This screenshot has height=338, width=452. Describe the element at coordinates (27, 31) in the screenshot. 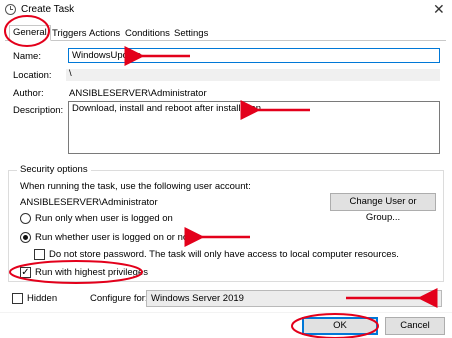

I see `general-tab-circle` at that location.